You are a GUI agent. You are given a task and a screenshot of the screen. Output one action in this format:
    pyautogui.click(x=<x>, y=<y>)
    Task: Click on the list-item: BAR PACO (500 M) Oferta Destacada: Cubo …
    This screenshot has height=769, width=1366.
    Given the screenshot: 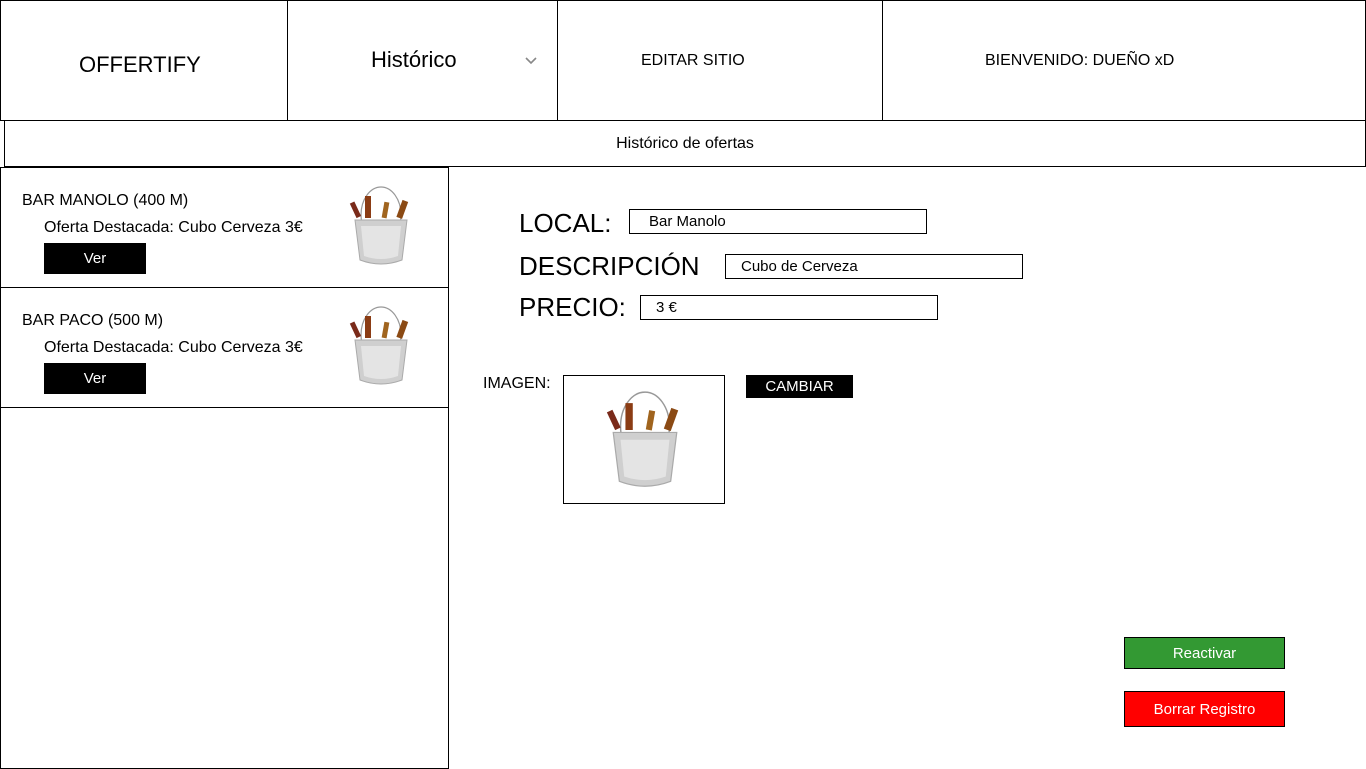 What is the action you would take?
    pyautogui.click(x=224, y=347)
    